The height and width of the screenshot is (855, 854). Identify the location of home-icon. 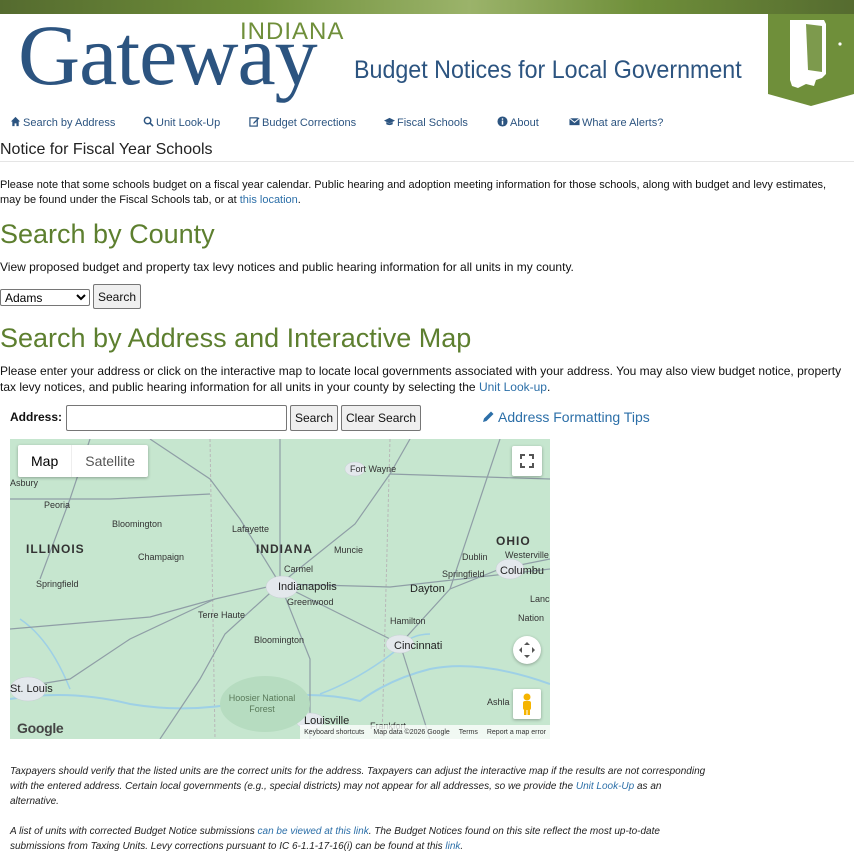
(15, 121).